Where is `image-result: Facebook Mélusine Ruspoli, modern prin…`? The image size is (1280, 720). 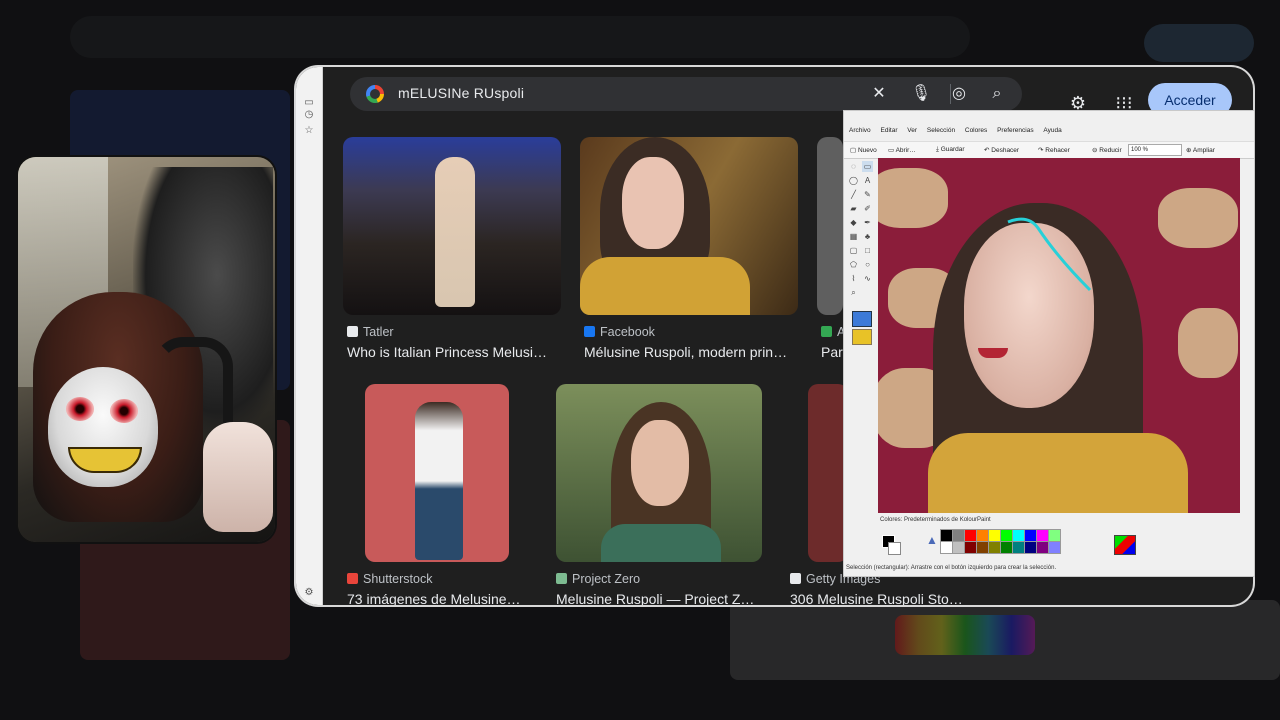
image-result: Facebook Mélusine Ruspoli, modern prin… is located at coordinates (689, 252).